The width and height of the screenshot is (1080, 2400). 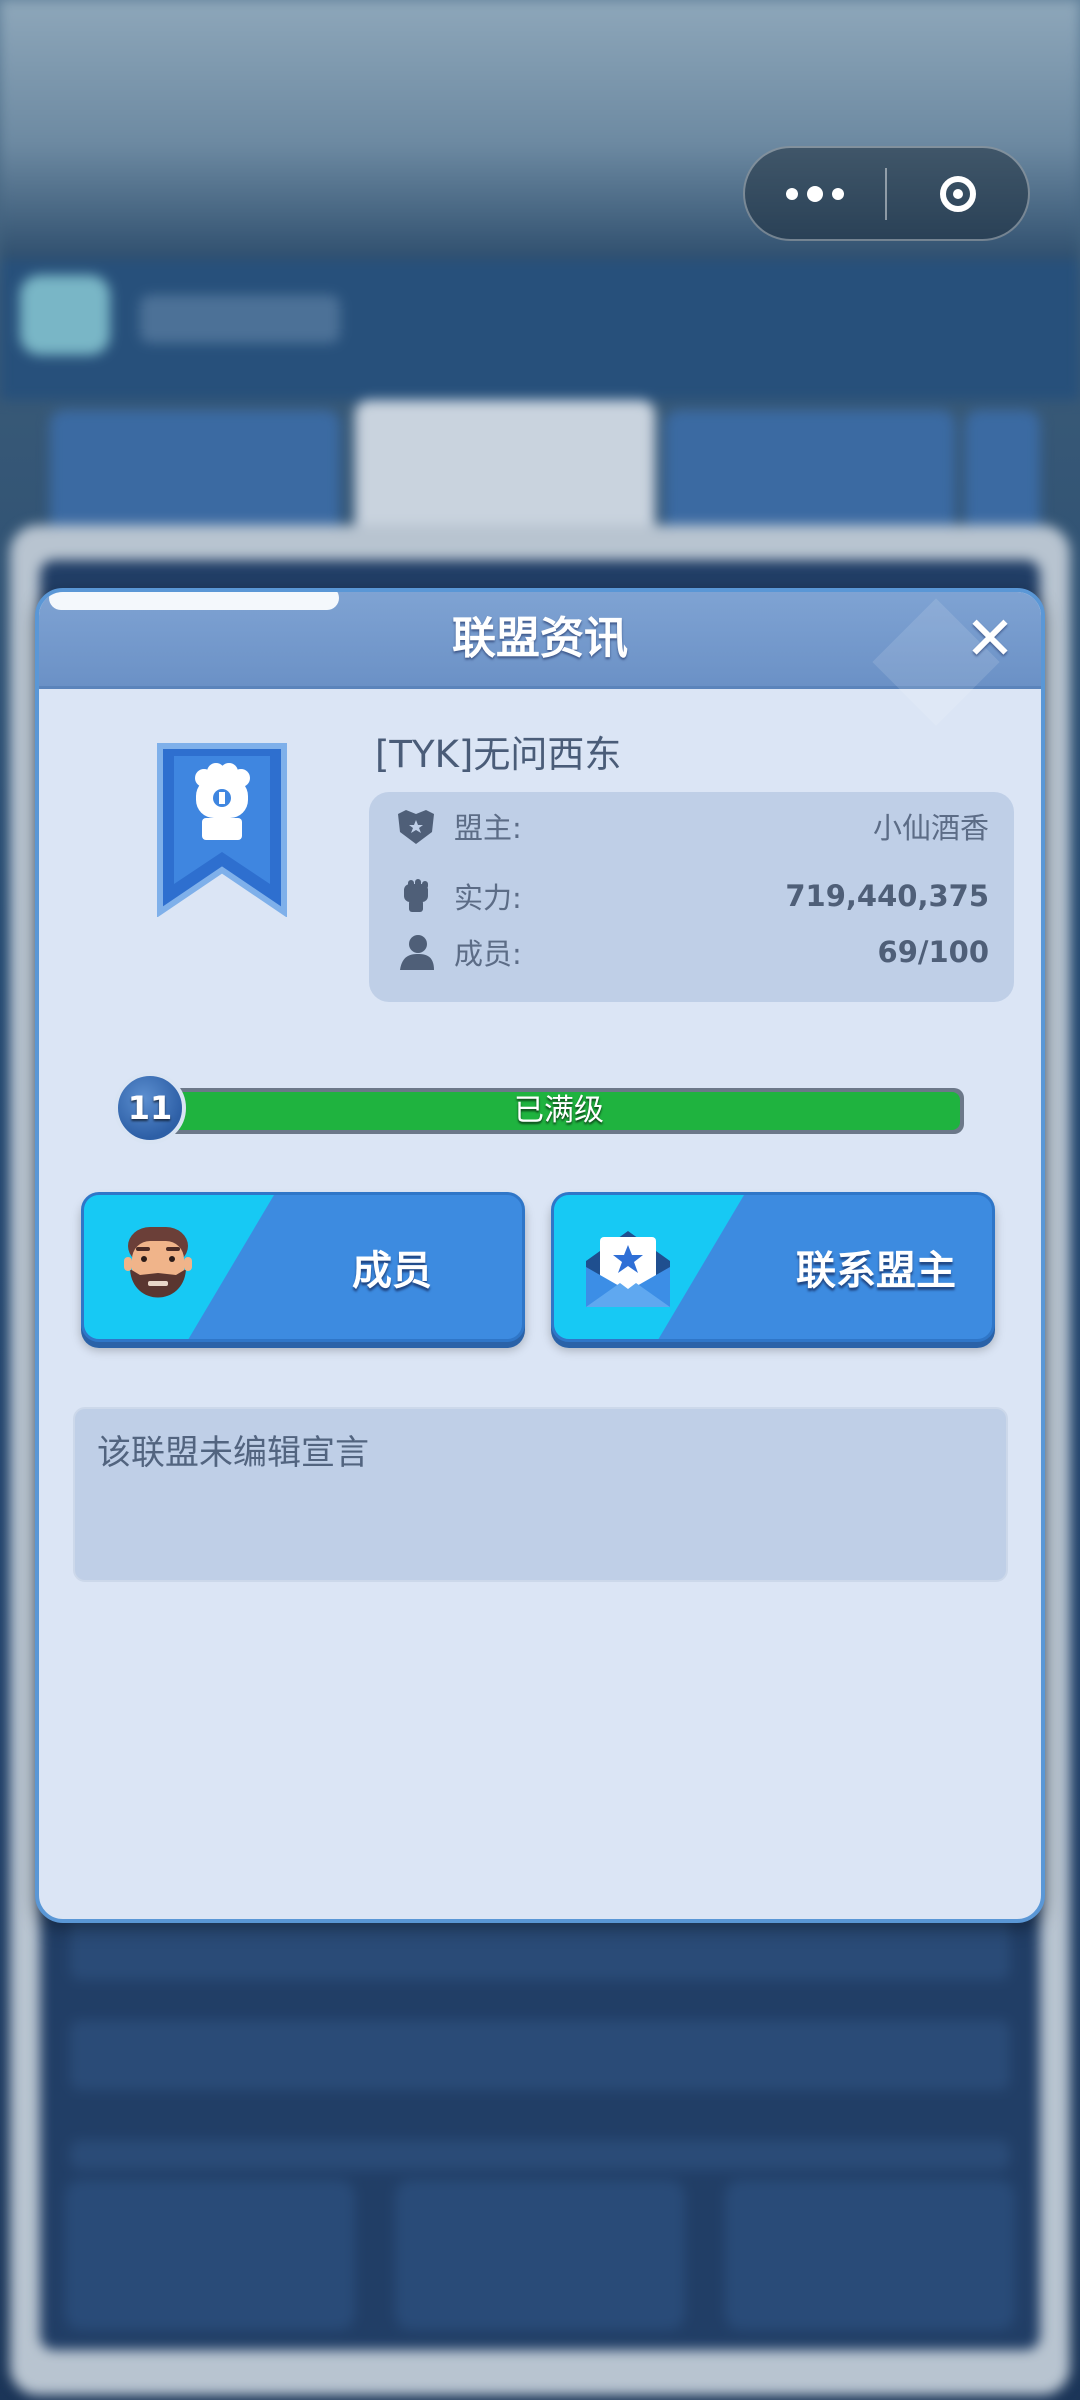 I want to click on members-button-label: 成员, so click(x=392, y=1271).